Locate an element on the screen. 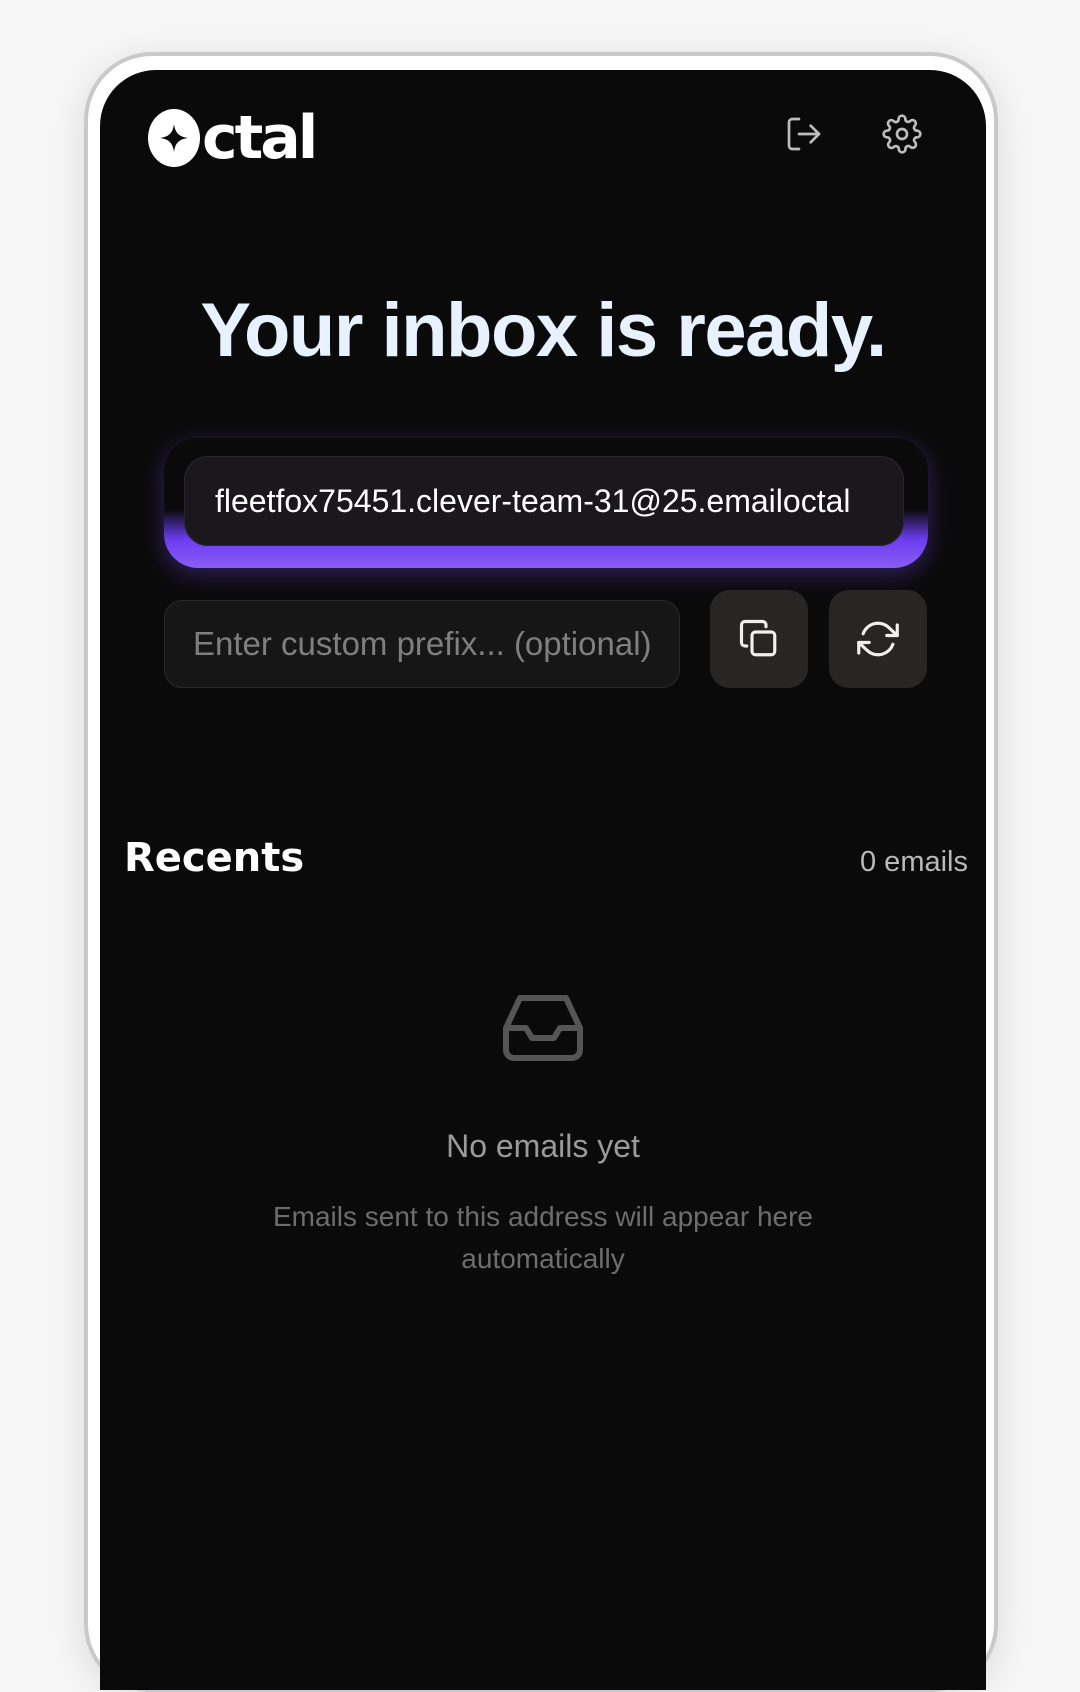  octal-logo: ctal is located at coordinates (233, 138).